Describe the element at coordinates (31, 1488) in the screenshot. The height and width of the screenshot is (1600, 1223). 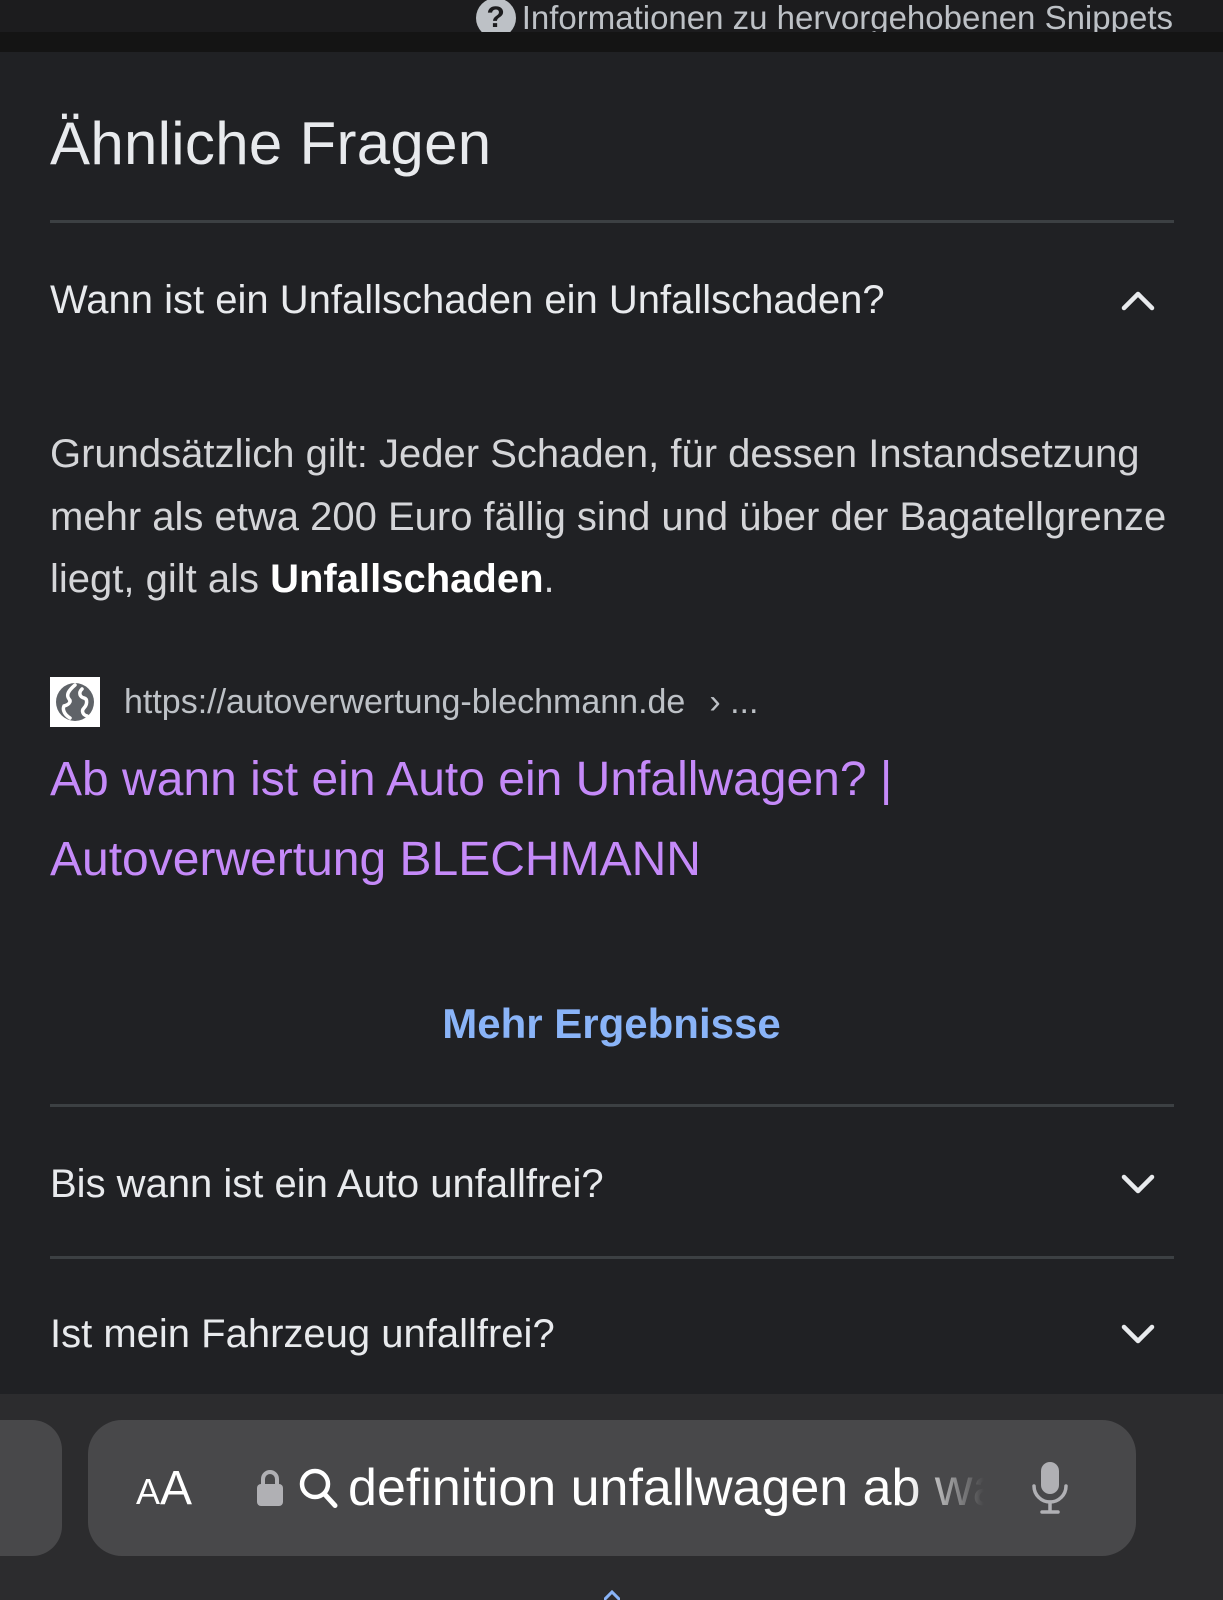
I see `previous-tab` at that location.